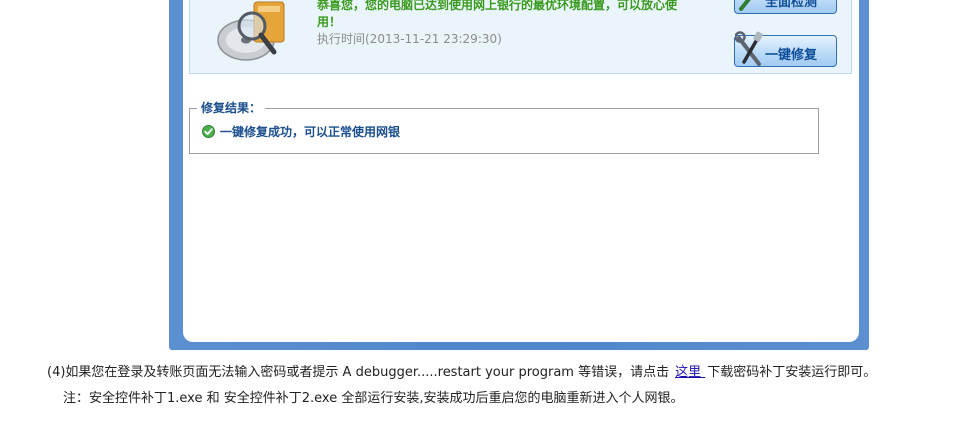 The height and width of the screenshot is (425, 957). What do you see at coordinates (791, 54) in the screenshot?
I see `one-click-repair-label: 一键修复` at bounding box center [791, 54].